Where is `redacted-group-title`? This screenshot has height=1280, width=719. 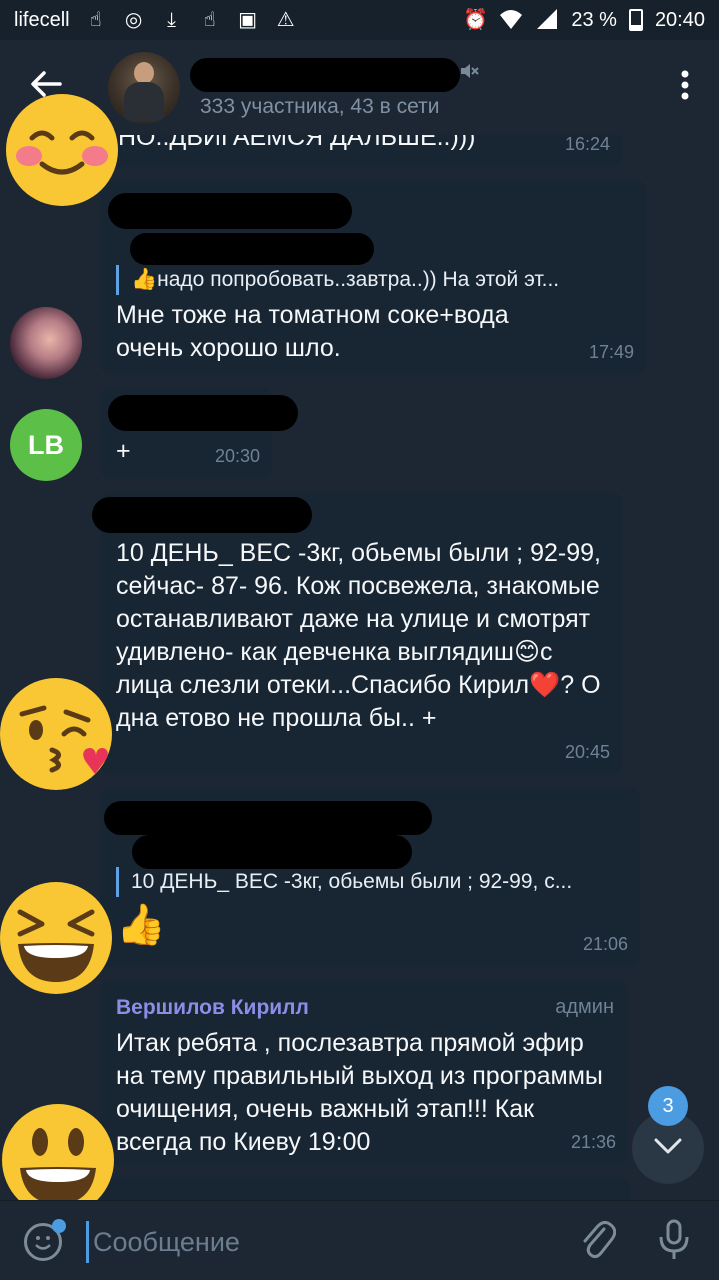
redacted-group-title is located at coordinates (325, 75).